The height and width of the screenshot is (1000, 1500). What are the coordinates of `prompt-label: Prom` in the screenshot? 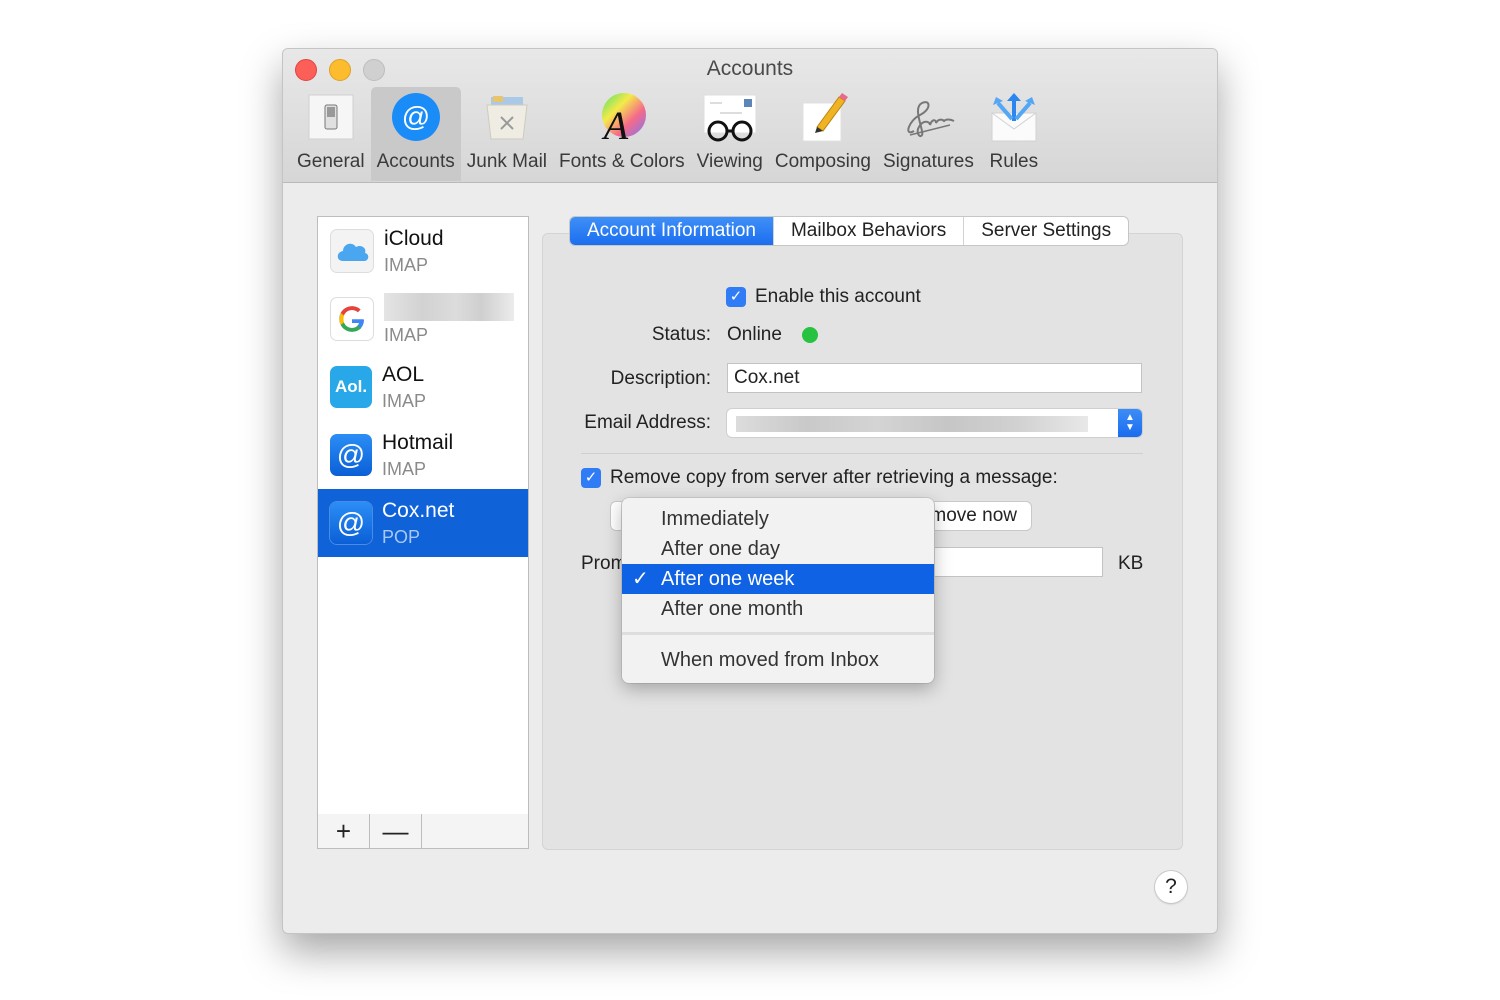 It's located at (604, 563).